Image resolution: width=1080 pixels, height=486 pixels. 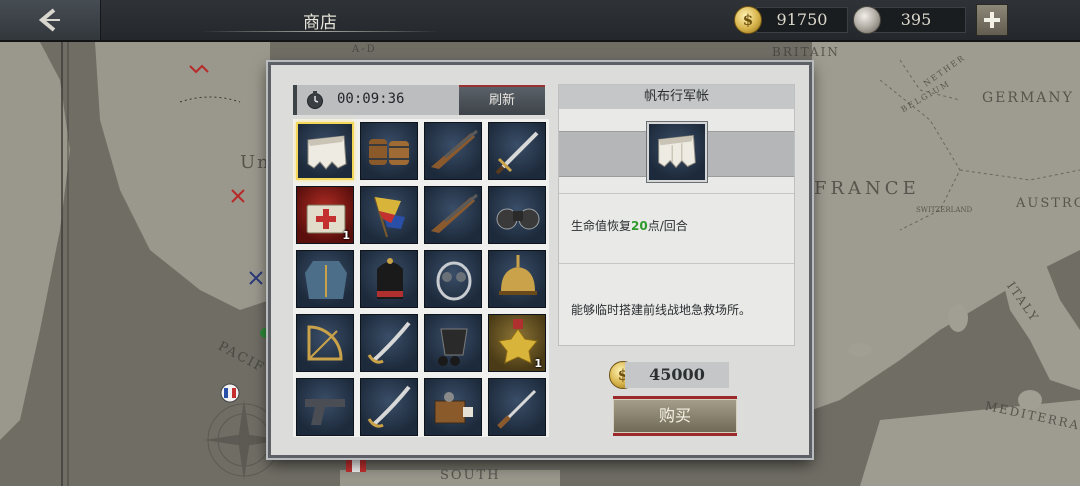 I want to click on item-slot-busby-hat, so click(x=389, y=279).